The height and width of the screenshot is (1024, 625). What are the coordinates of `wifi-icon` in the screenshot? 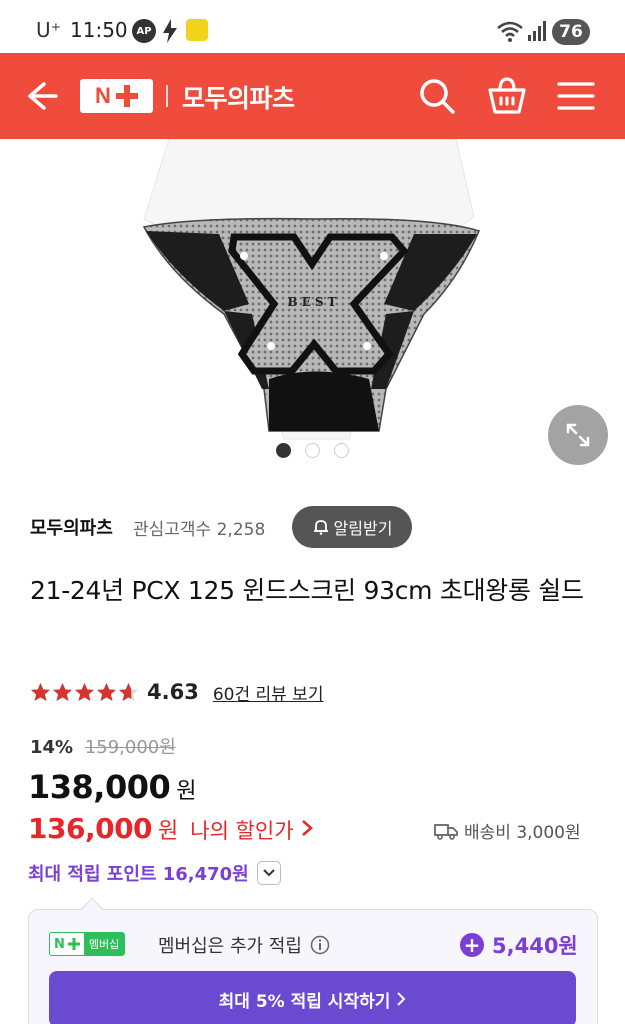 It's located at (510, 31).